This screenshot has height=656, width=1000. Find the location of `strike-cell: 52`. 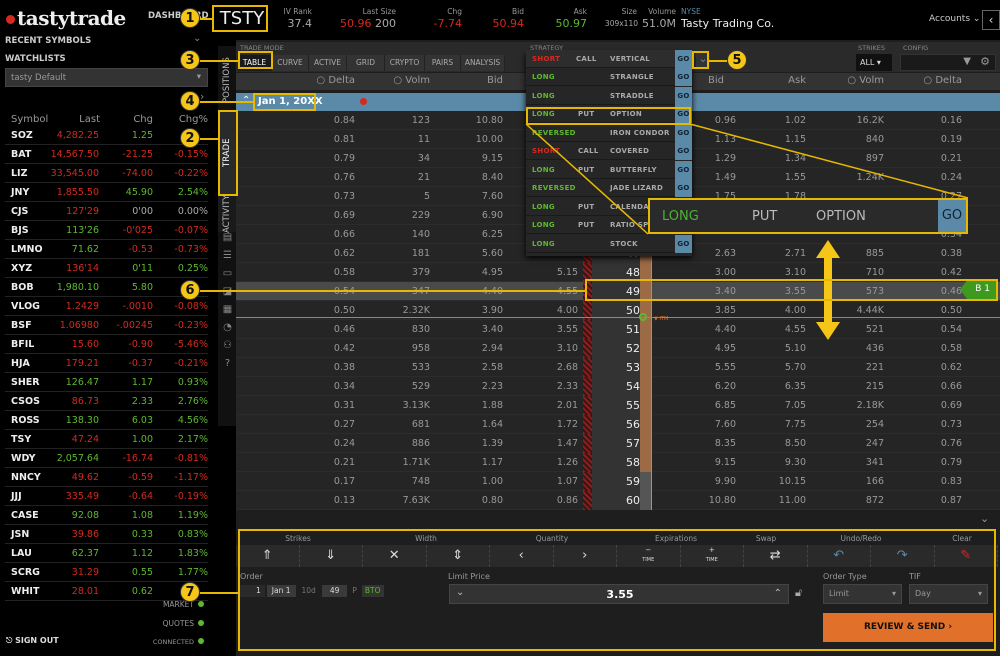

strike-cell: 52 is located at coordinates (616, 348).